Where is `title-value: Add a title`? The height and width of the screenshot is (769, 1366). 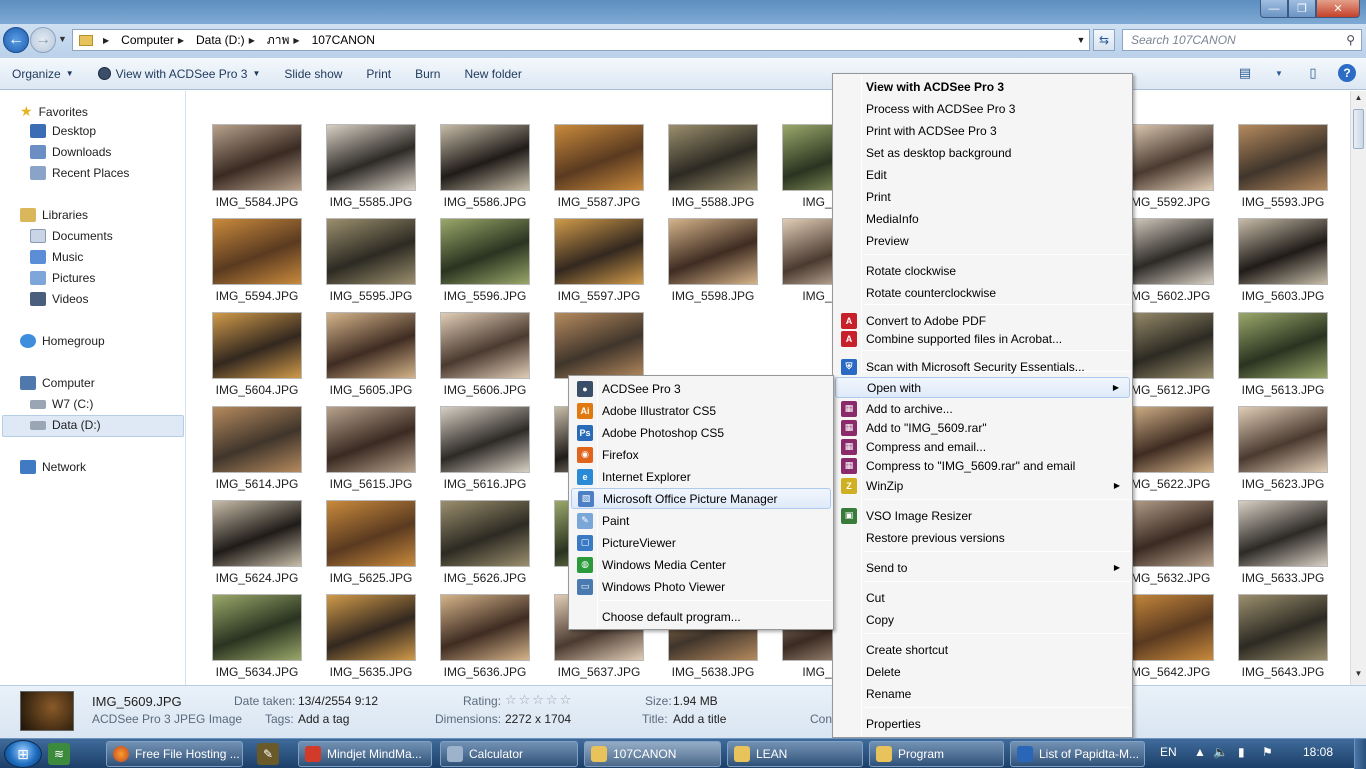 title-value: Add a title is located at coordinates (699, 719).